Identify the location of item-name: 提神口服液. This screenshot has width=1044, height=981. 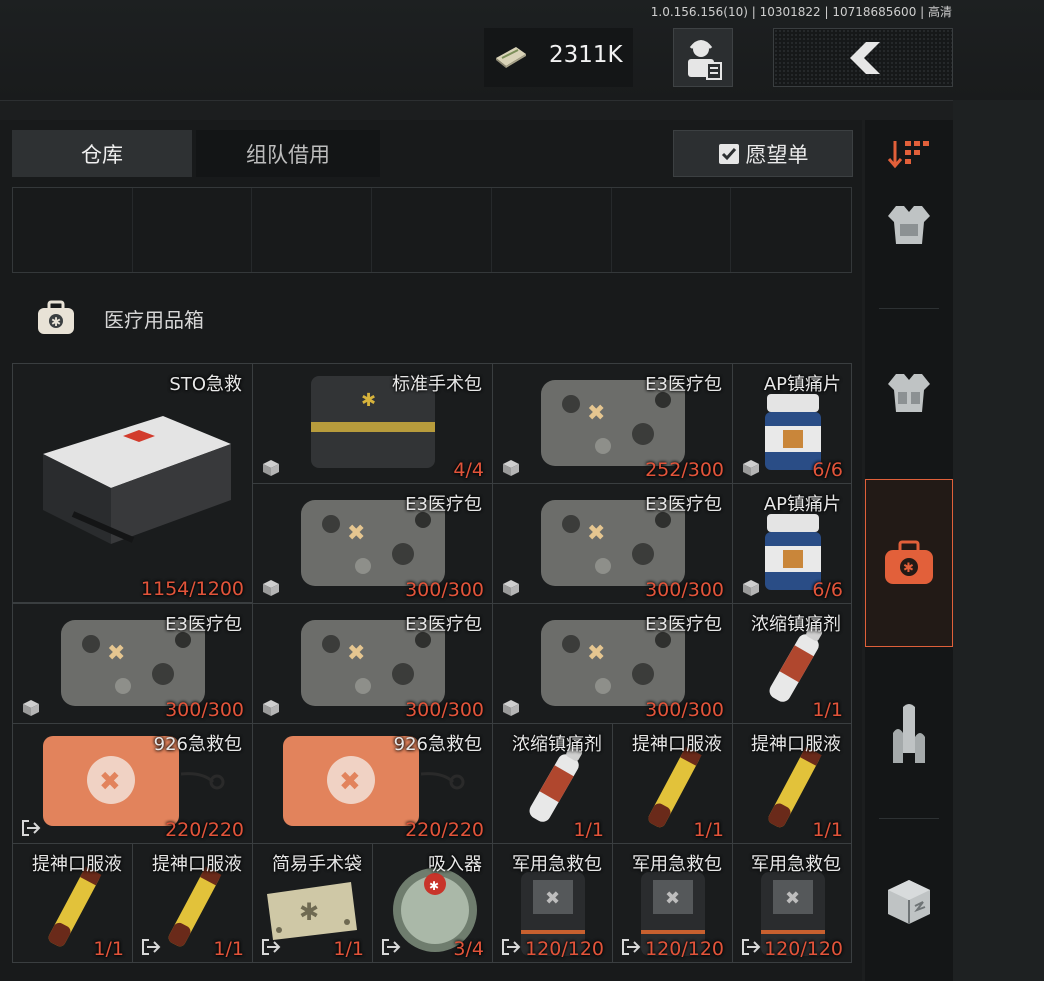
(677, 744).